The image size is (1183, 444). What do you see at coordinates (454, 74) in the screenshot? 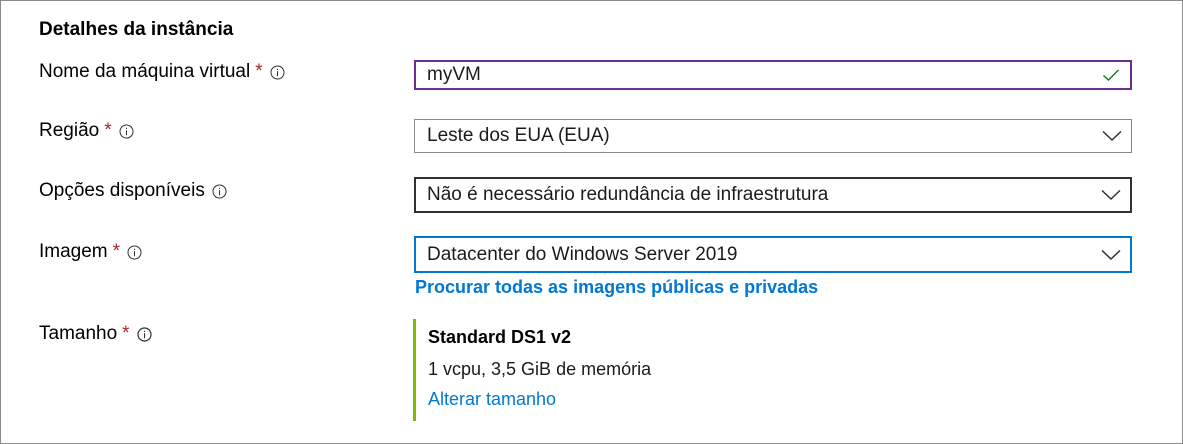
I see `vm-name-value: myVM` at bounding box center [454, 74].